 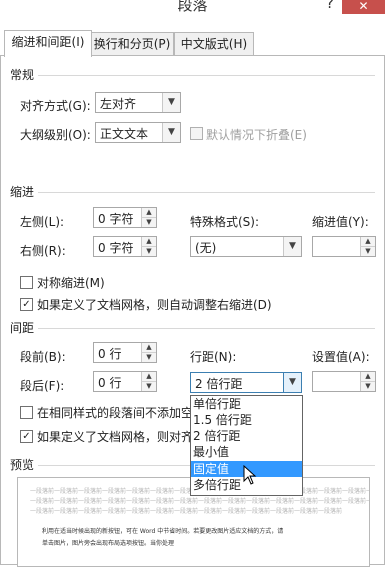 I want to click on space-before-label: 段前(B):, so click(x=43, y=357).